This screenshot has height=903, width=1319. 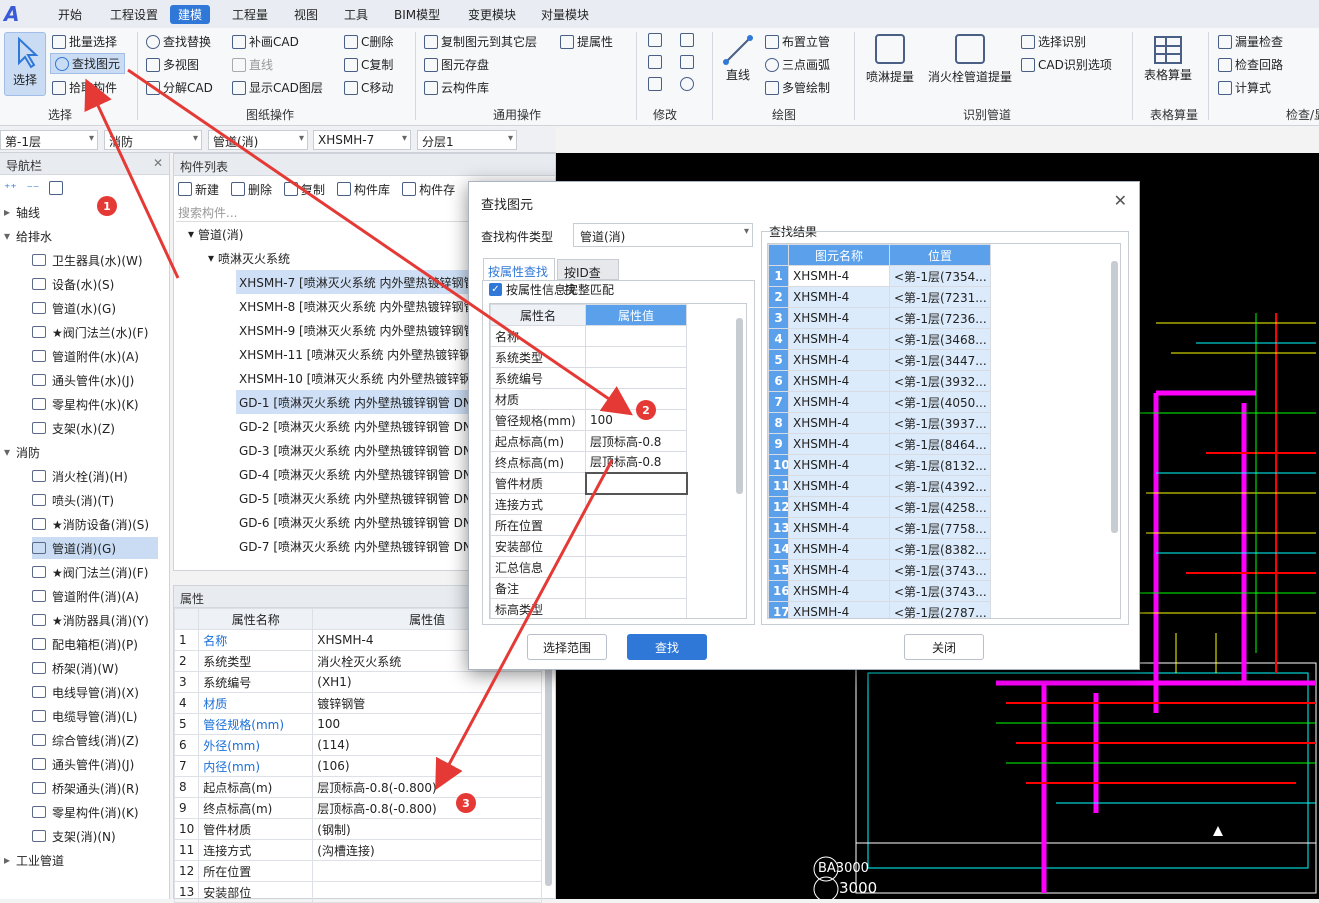 What do you see at coordinates (427, 892) in the screenshot?
I see `prop-value` at bounding box center [427, 892].